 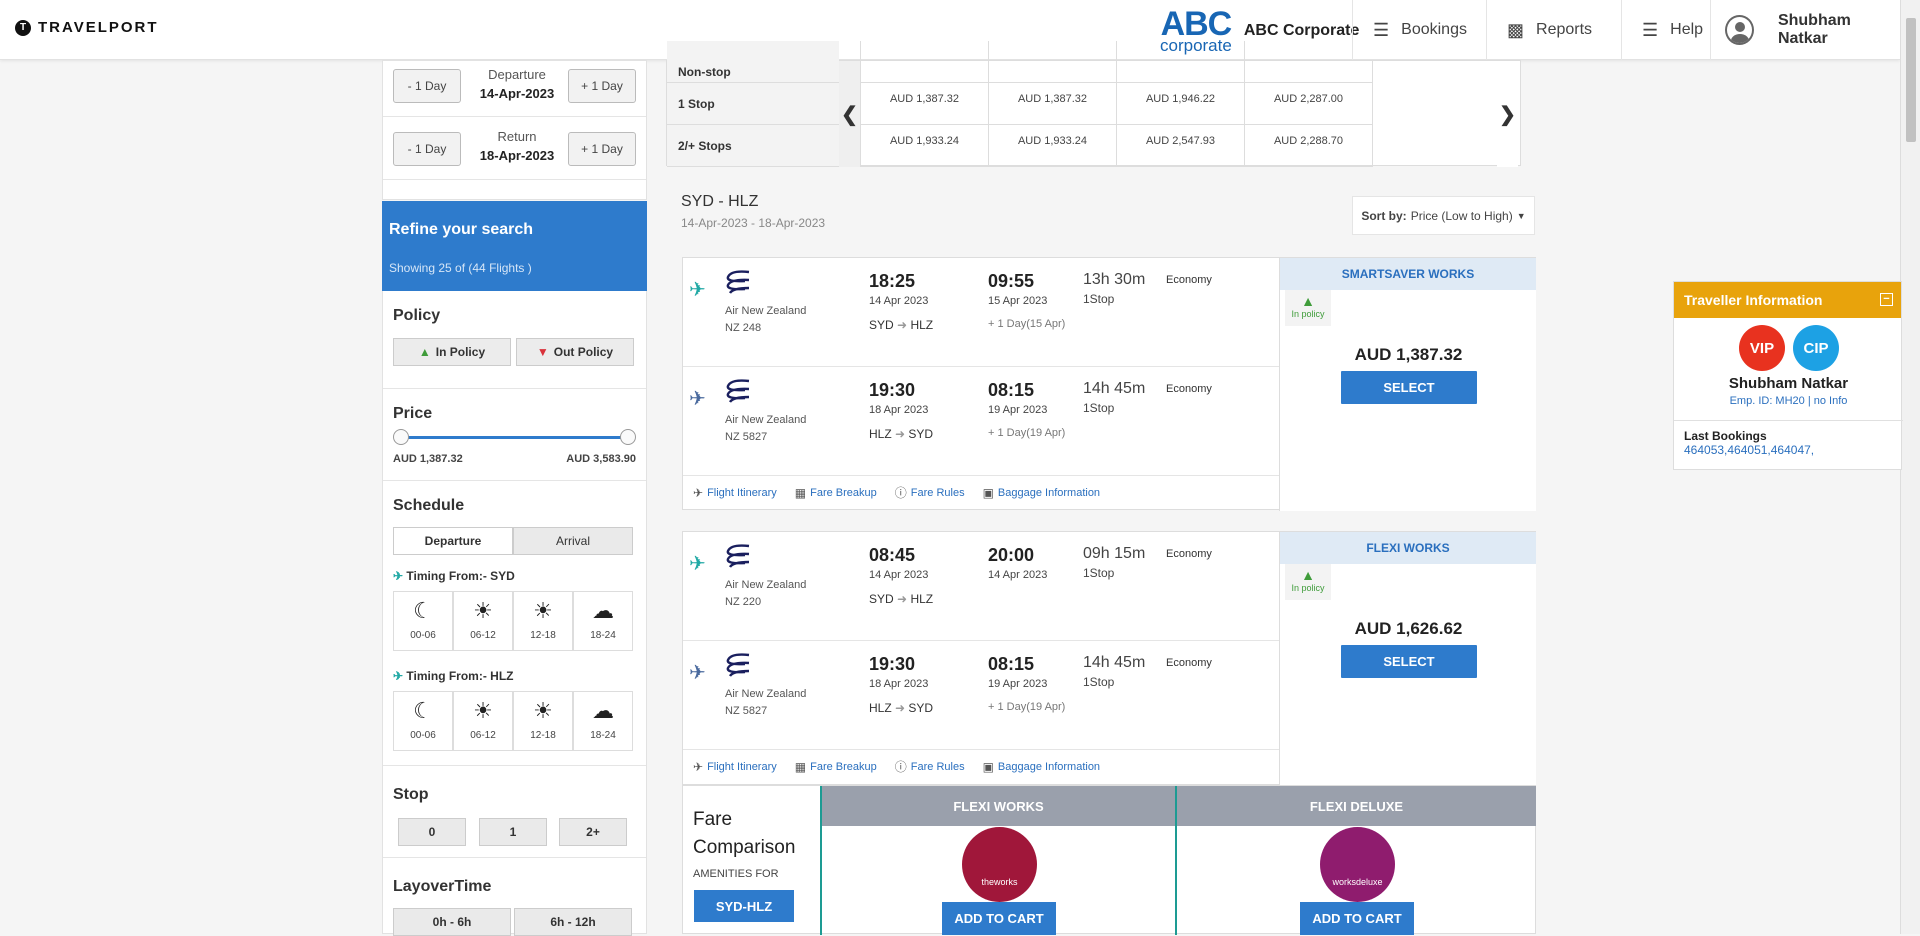 I want to click on layover-6-12-button: 6h - 12h, so click(x=573, y=922).